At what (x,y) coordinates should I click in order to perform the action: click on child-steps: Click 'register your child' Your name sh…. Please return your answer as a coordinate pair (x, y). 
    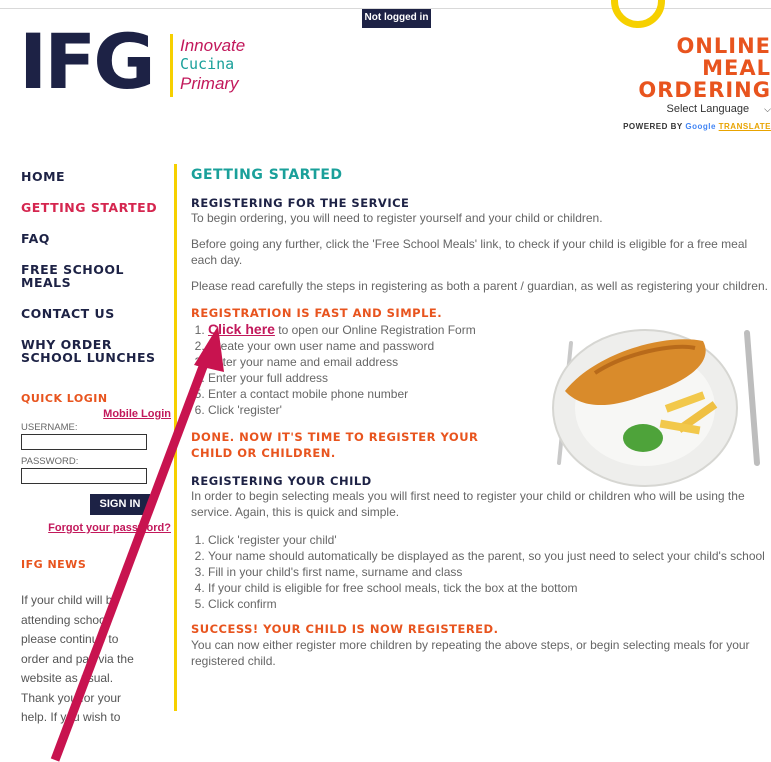
    Looking at the image, I should click on (481, 572).